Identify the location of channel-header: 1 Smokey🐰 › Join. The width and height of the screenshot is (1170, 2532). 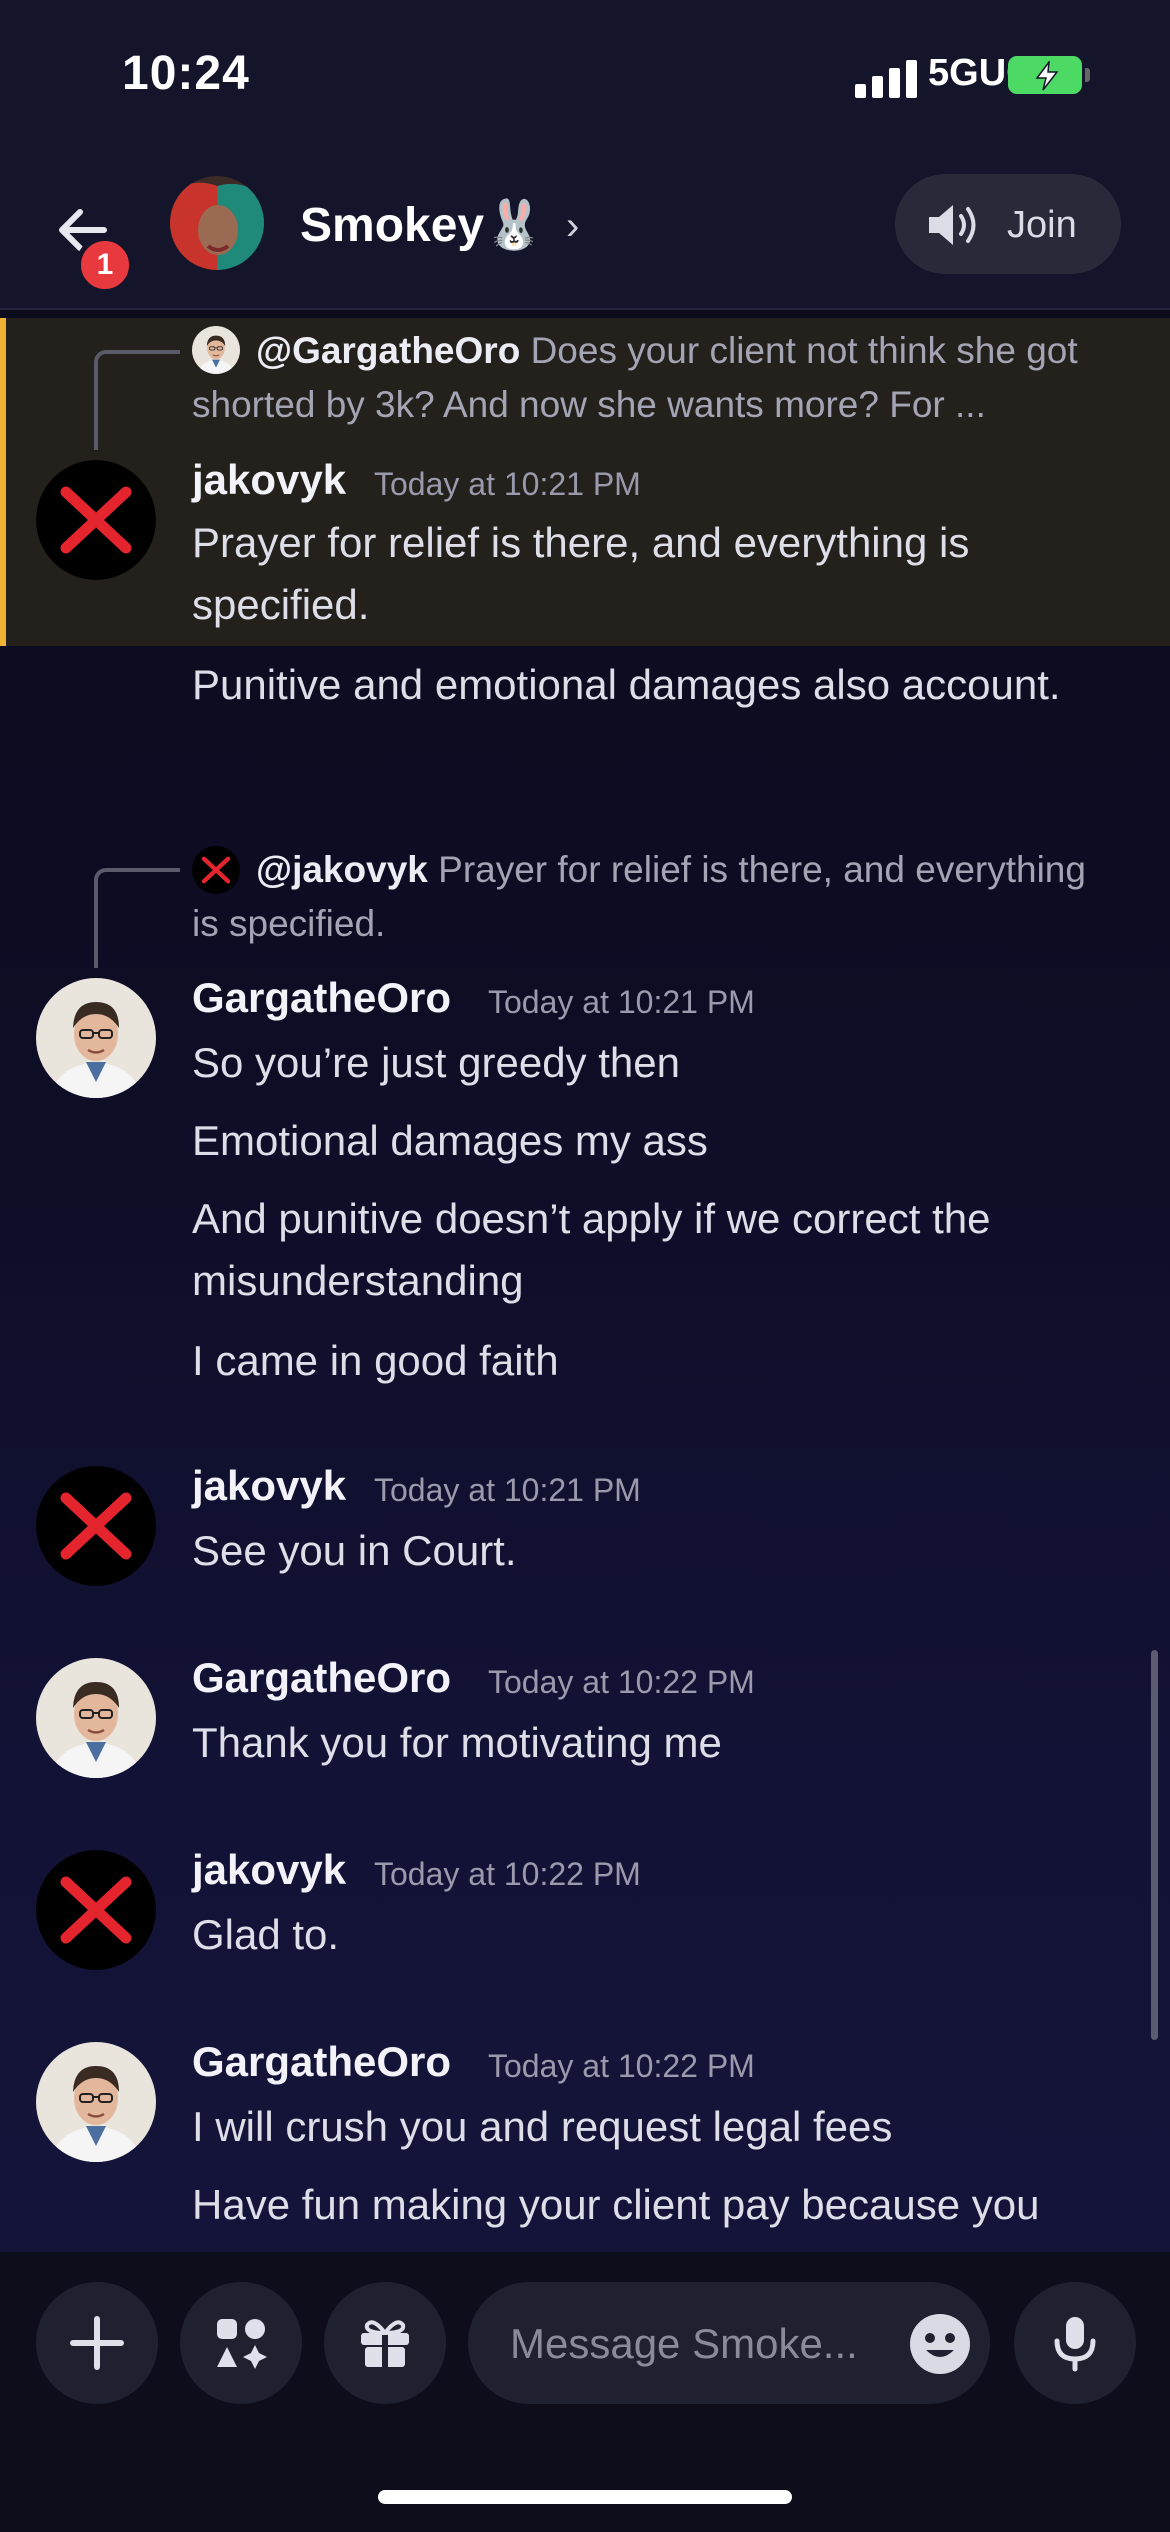
(585, 230).